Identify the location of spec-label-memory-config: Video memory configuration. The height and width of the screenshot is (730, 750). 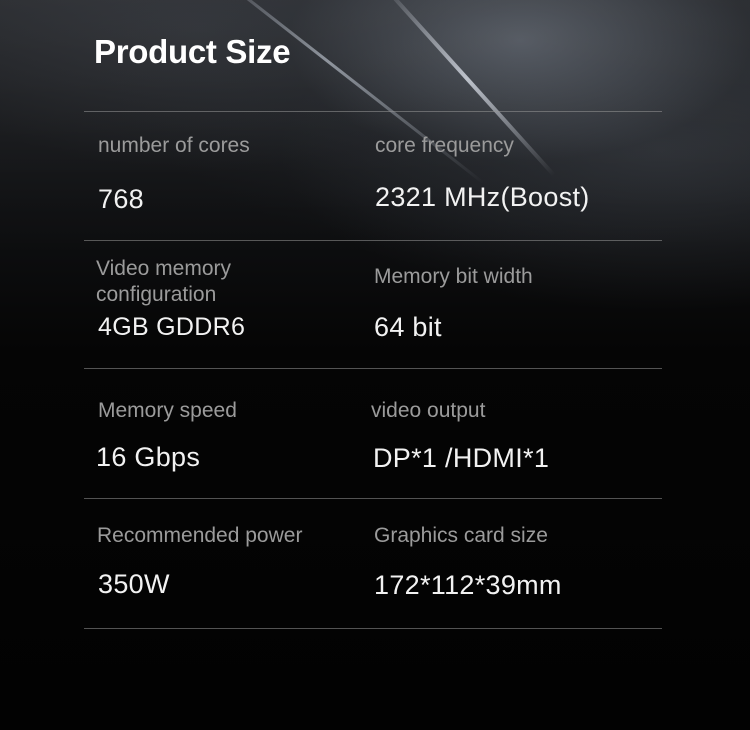
(163, 282).